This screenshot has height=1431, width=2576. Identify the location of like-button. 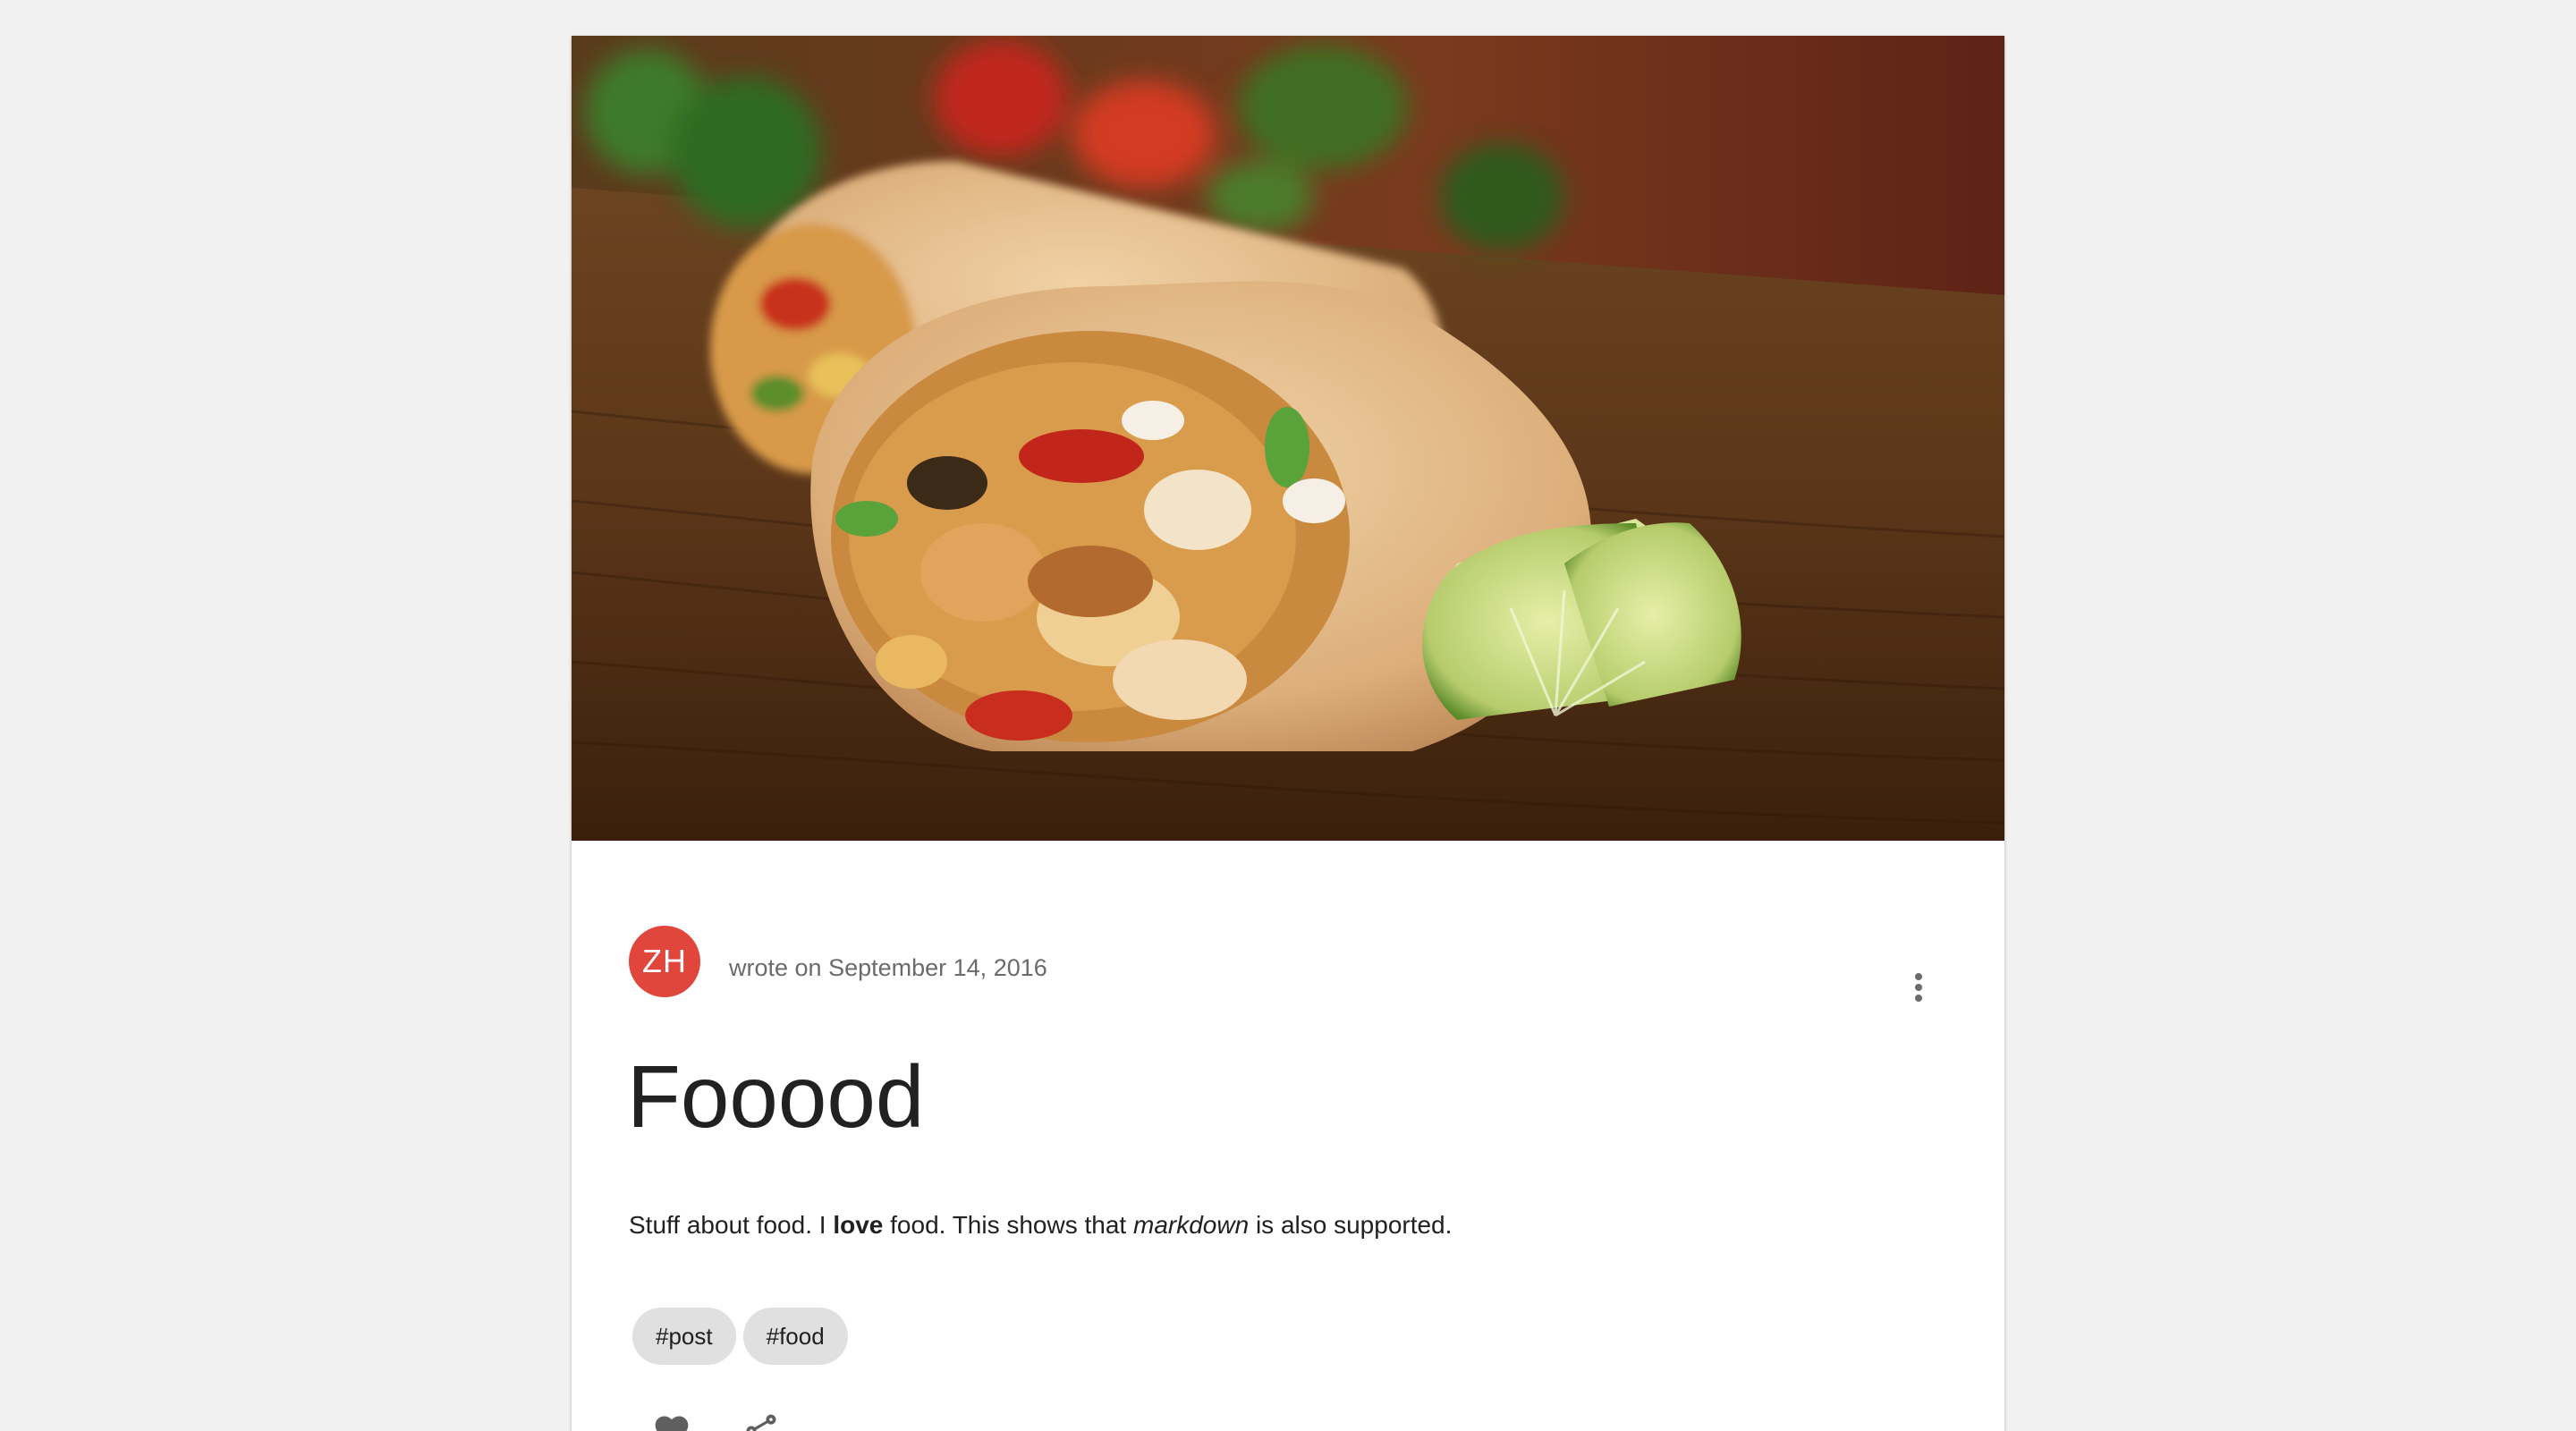
(679, 1421).